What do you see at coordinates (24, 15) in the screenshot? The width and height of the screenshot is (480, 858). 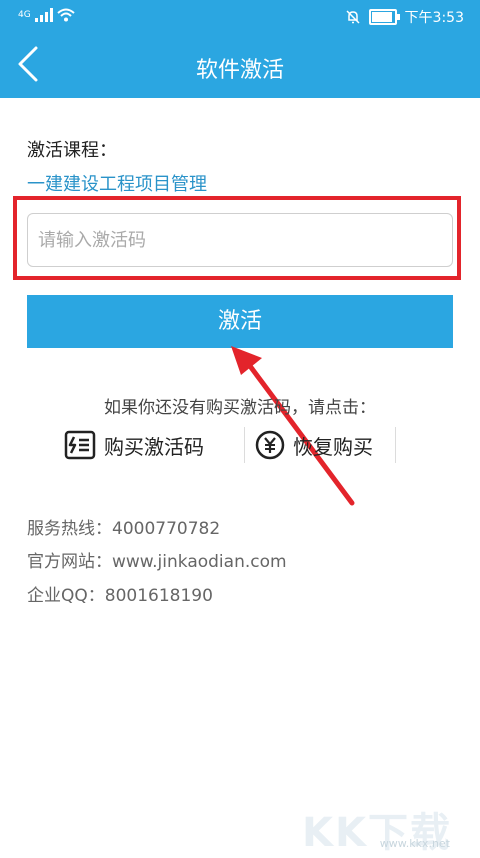 I see `network-type-label: 4G` at bounding box center [24, 15].